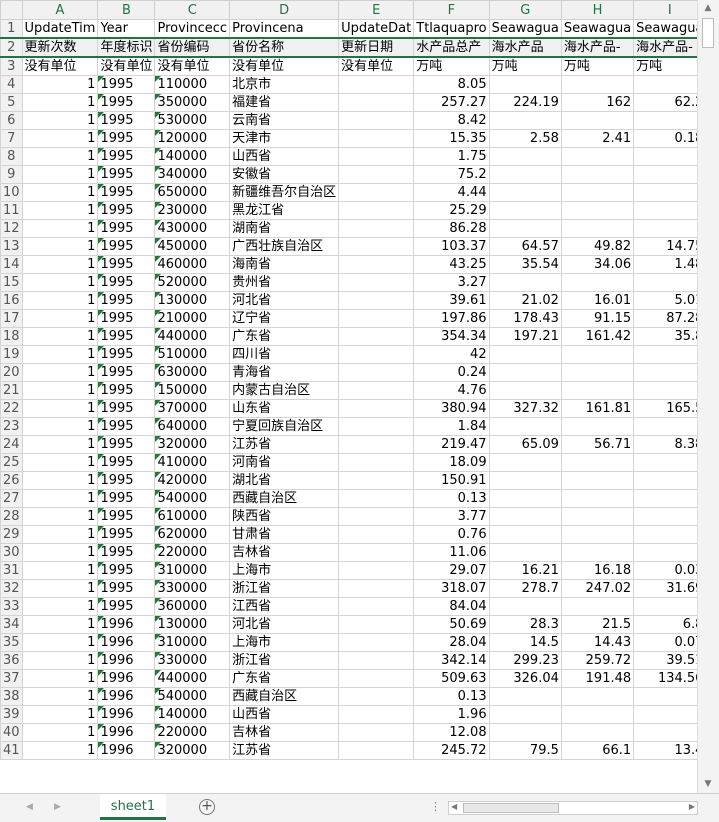 This screenshot has width=719, height=822. Describe the element at coordinates (284, 102) in the screenshot. I see `data-cell: 福建省` at that location.